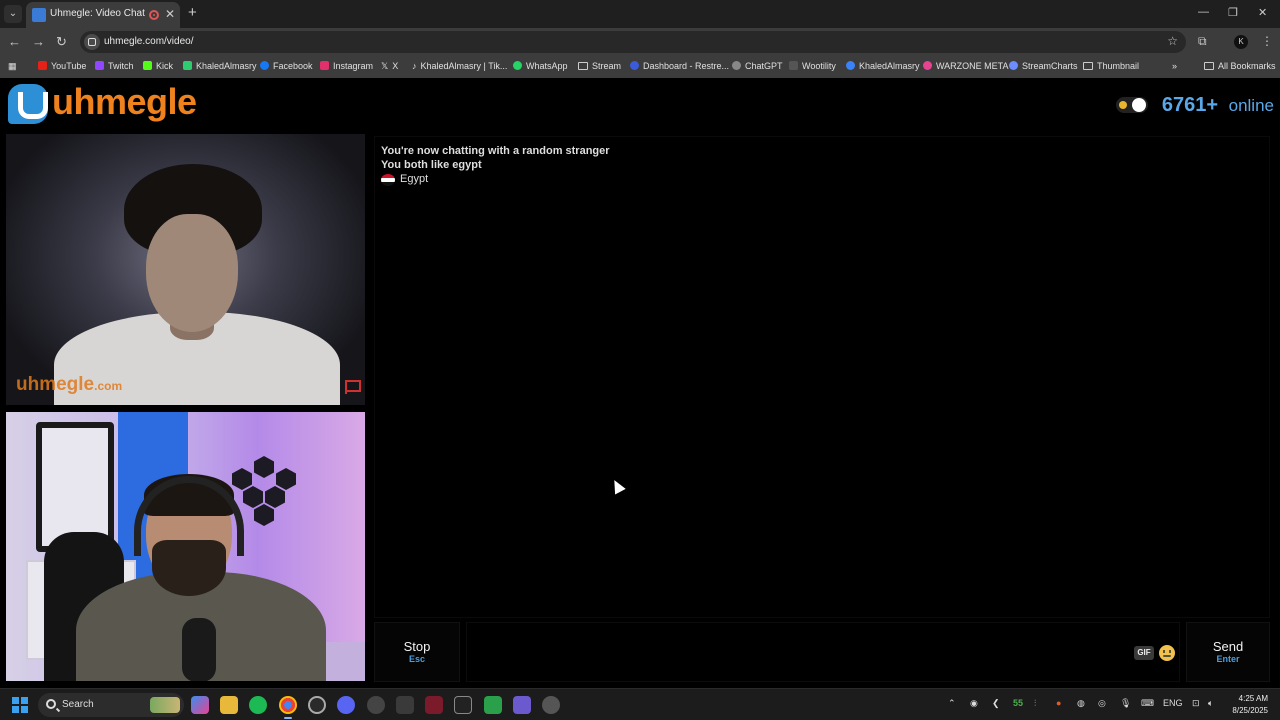 The width and height of the screenshot is (1280, 720). What do you see at coordinates (757, 66) in the screenshot?
I see `bookmark-chatgpt: ChatGPT` at bounding box center [757, 66].